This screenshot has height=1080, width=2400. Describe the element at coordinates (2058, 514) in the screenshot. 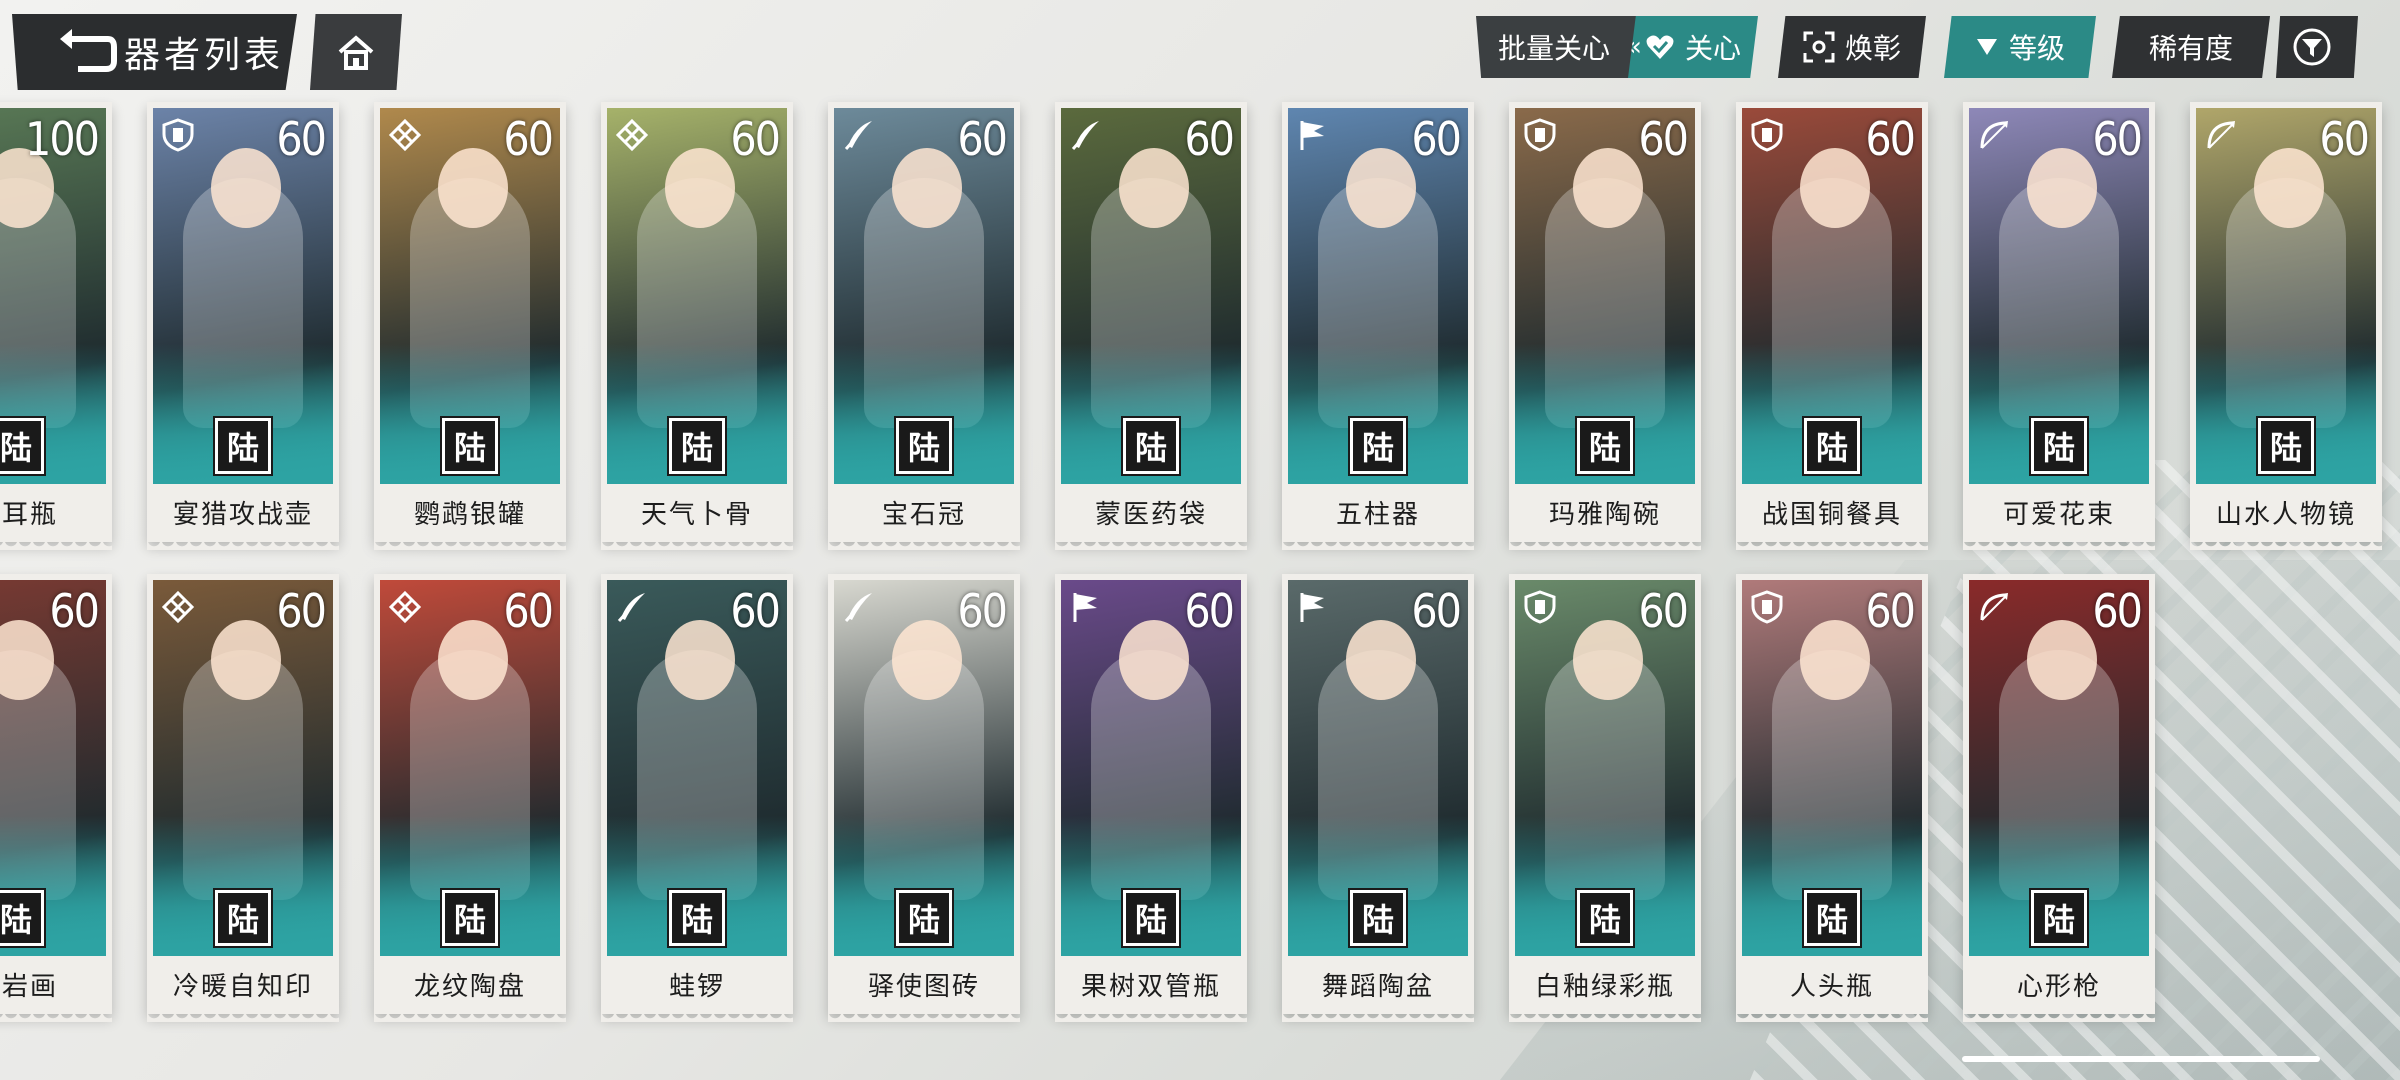

I see `artifact-name: 可爱花束` at that location.